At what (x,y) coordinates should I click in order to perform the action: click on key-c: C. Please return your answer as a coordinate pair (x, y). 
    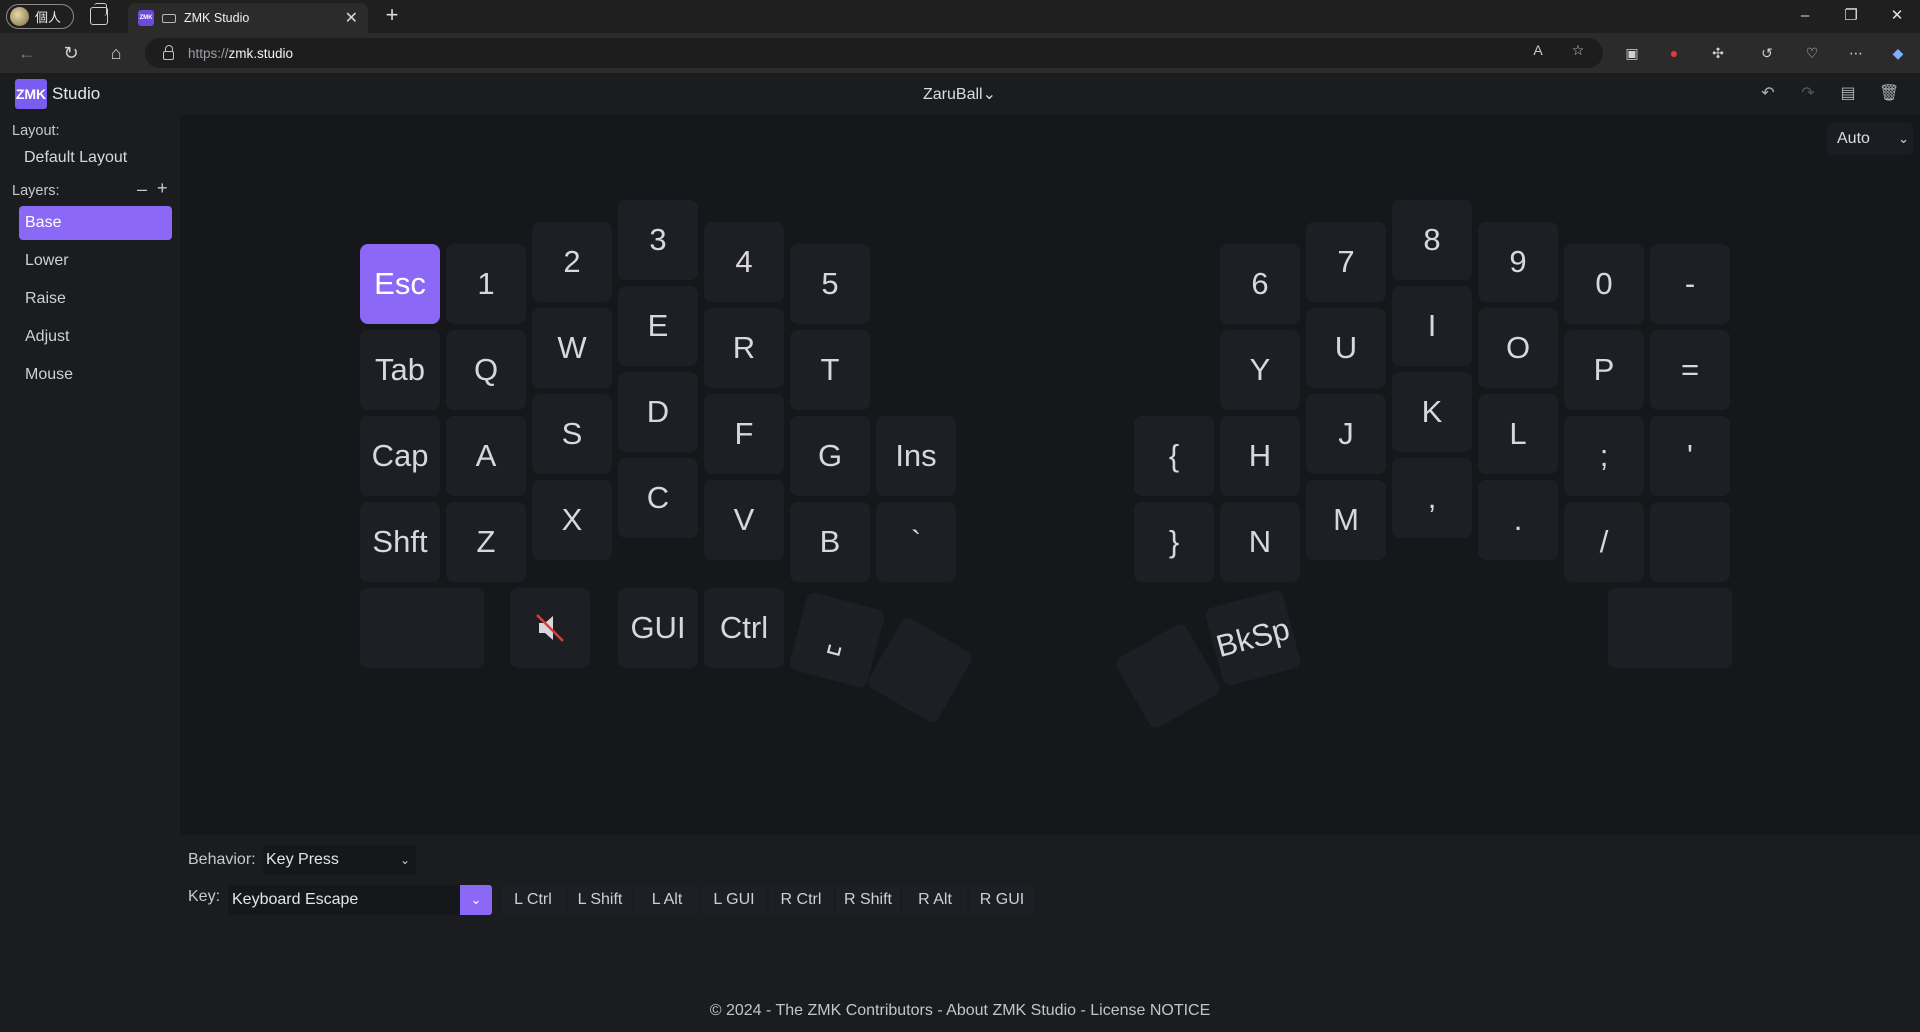
    Looking at the image, I should click on (658, 498).